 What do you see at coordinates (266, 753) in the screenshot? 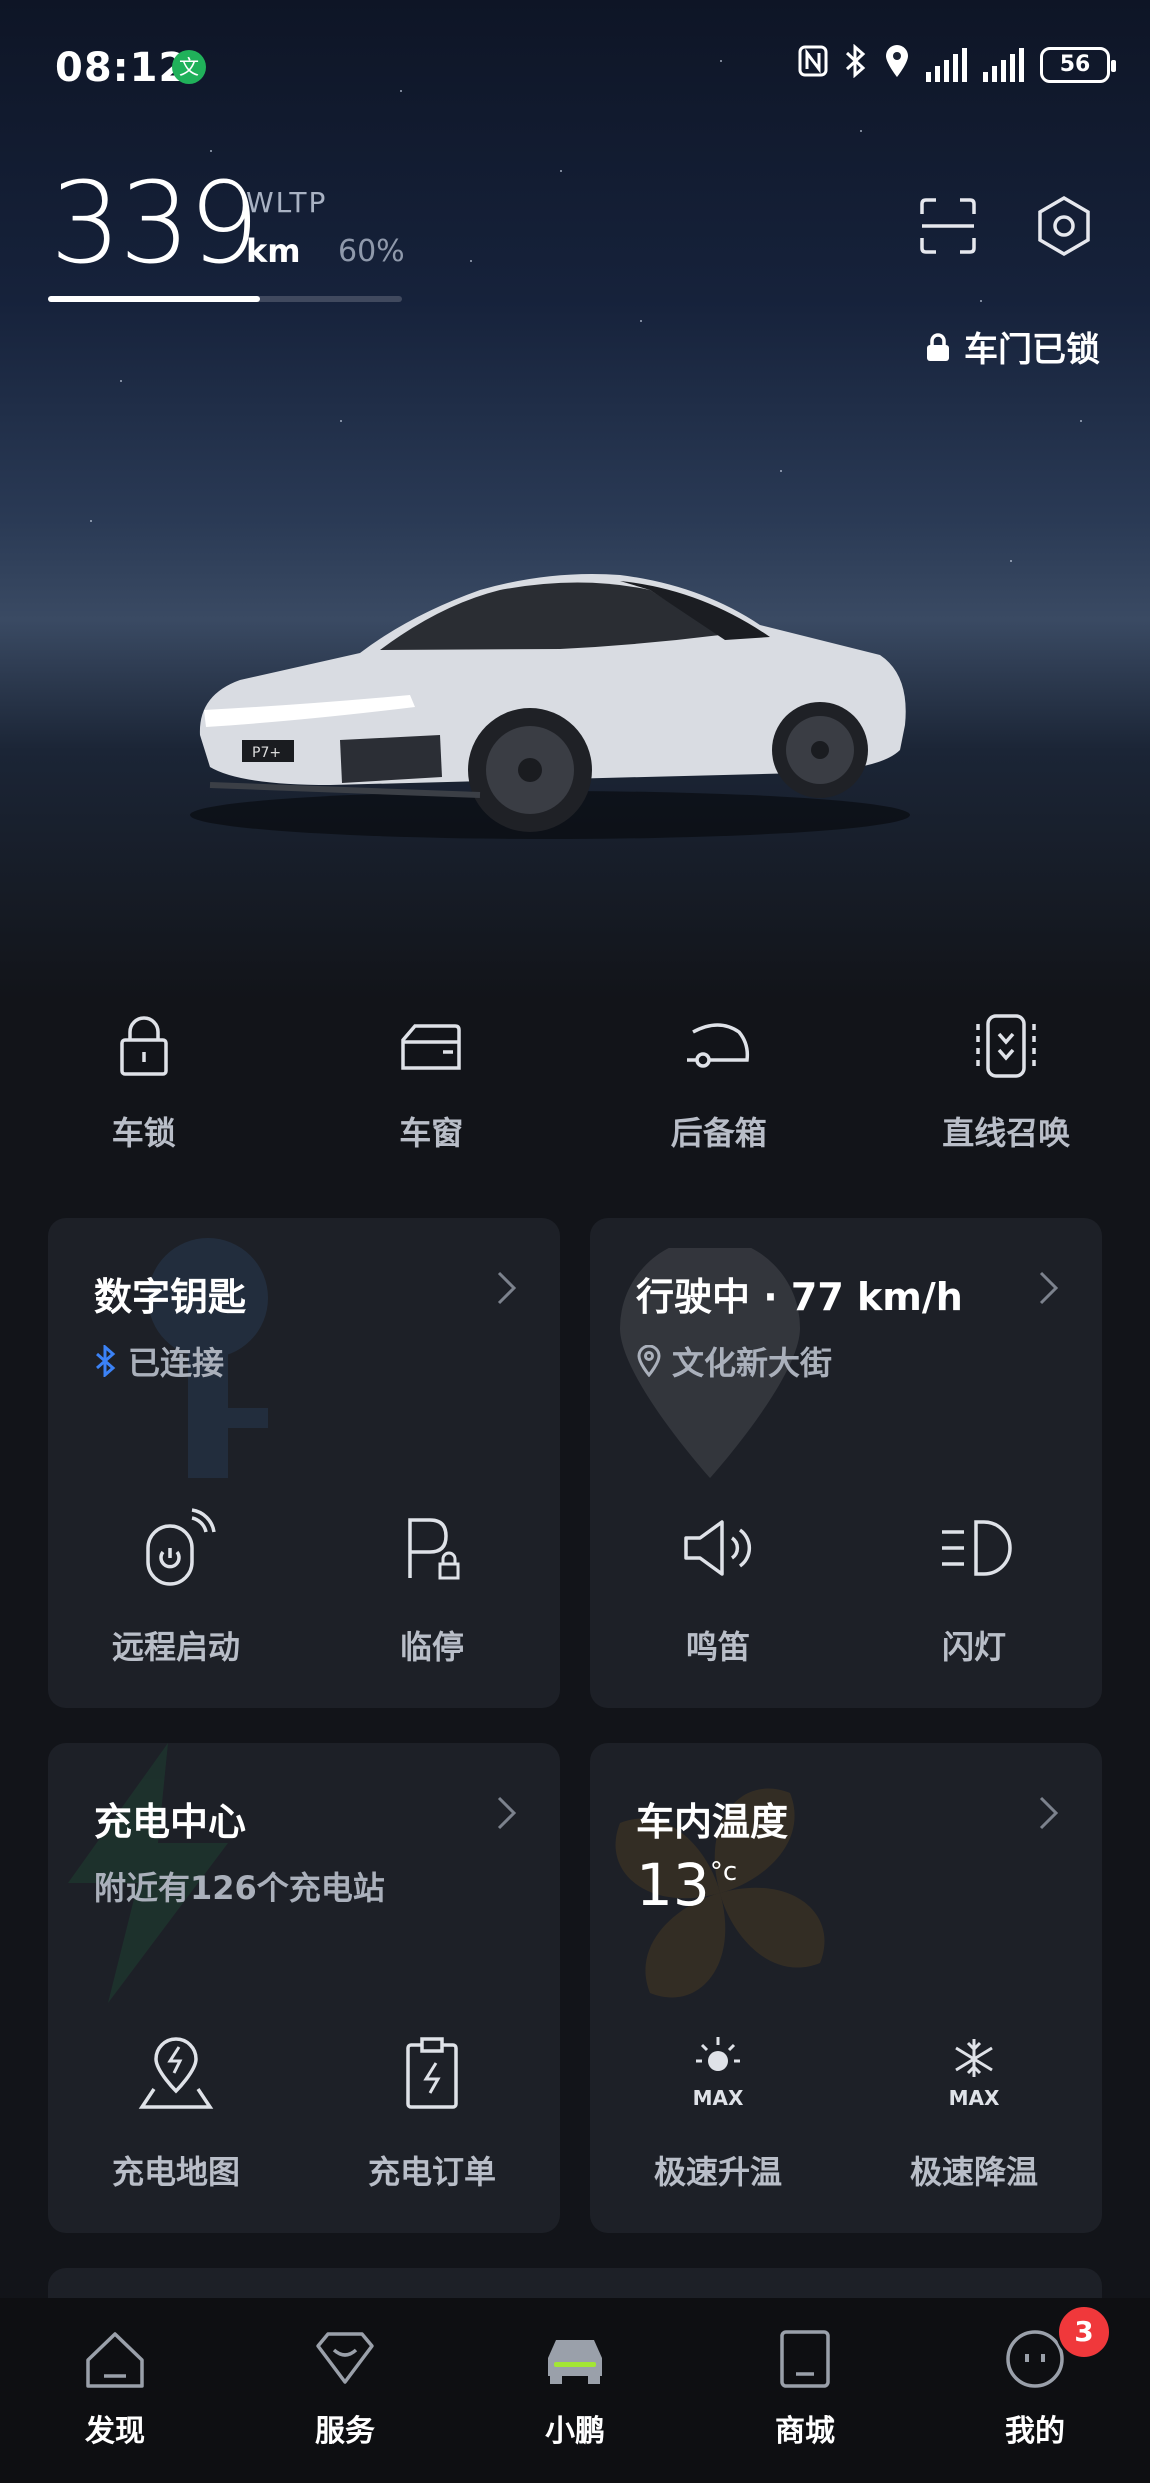
I see `svg-text: P7+` at bounding box center [266, 753].